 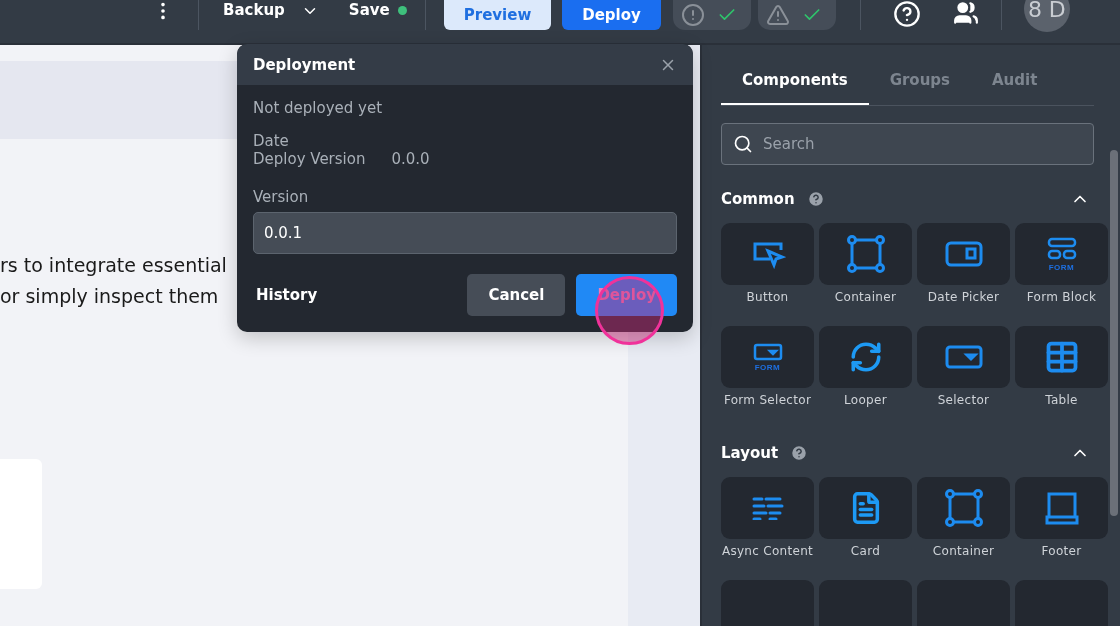 What do you see at coordinates (767, 297) in the screenshot?
I see `component-label: Button` at bounding box center [767, 297].